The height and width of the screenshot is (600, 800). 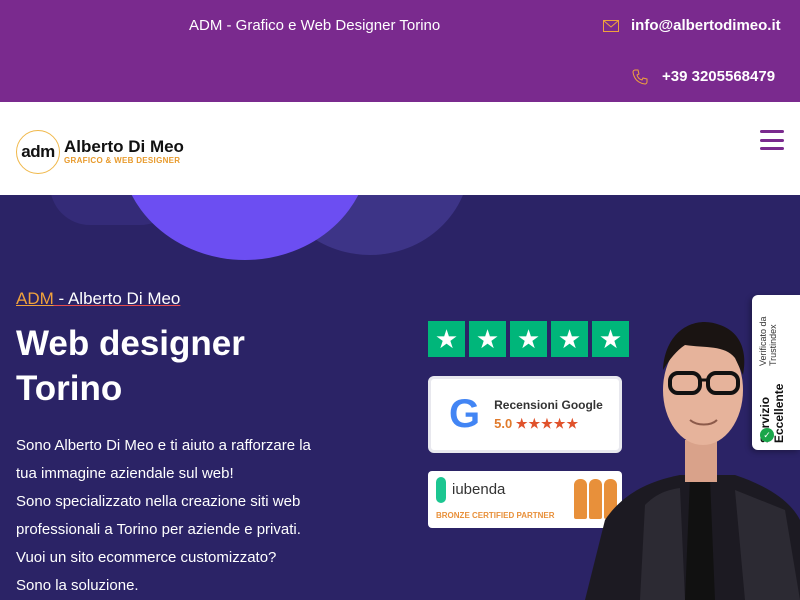 I want to click on desc-line: Sono la soluzione., so click(x=77, y=585).